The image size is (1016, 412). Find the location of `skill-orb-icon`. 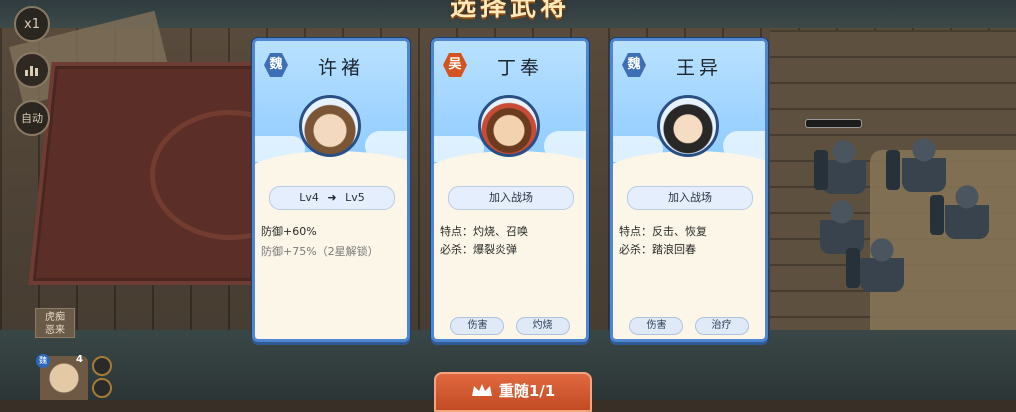

skill-orb-icon is located at coordinates (102, 388).